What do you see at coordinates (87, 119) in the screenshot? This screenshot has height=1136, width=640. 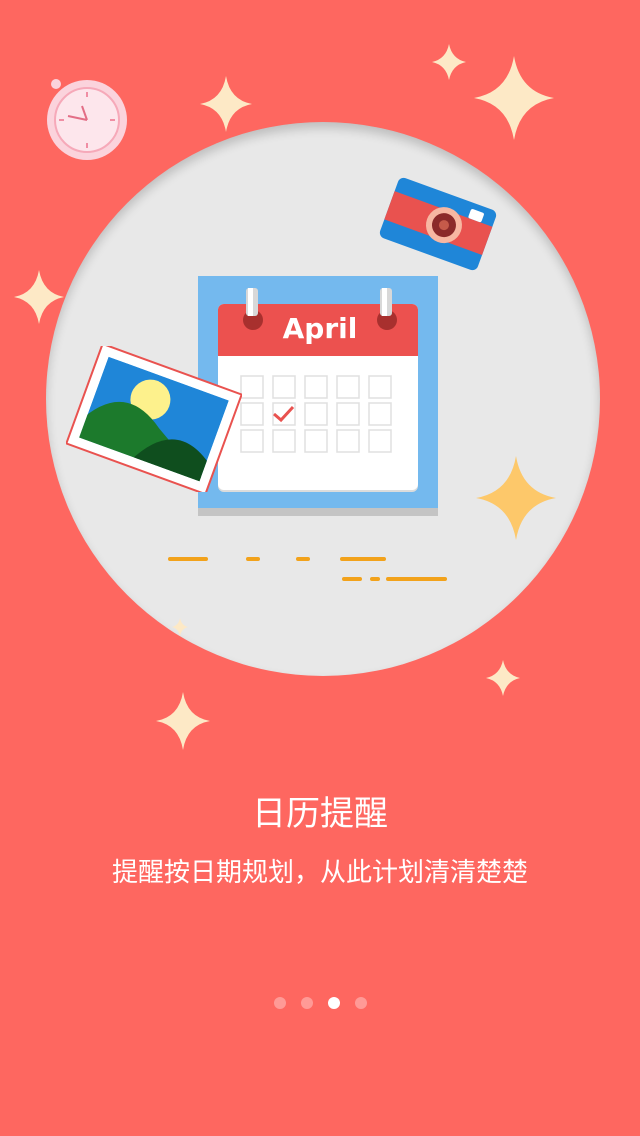 I see `clock-icon` at bounding box center [87, 119].